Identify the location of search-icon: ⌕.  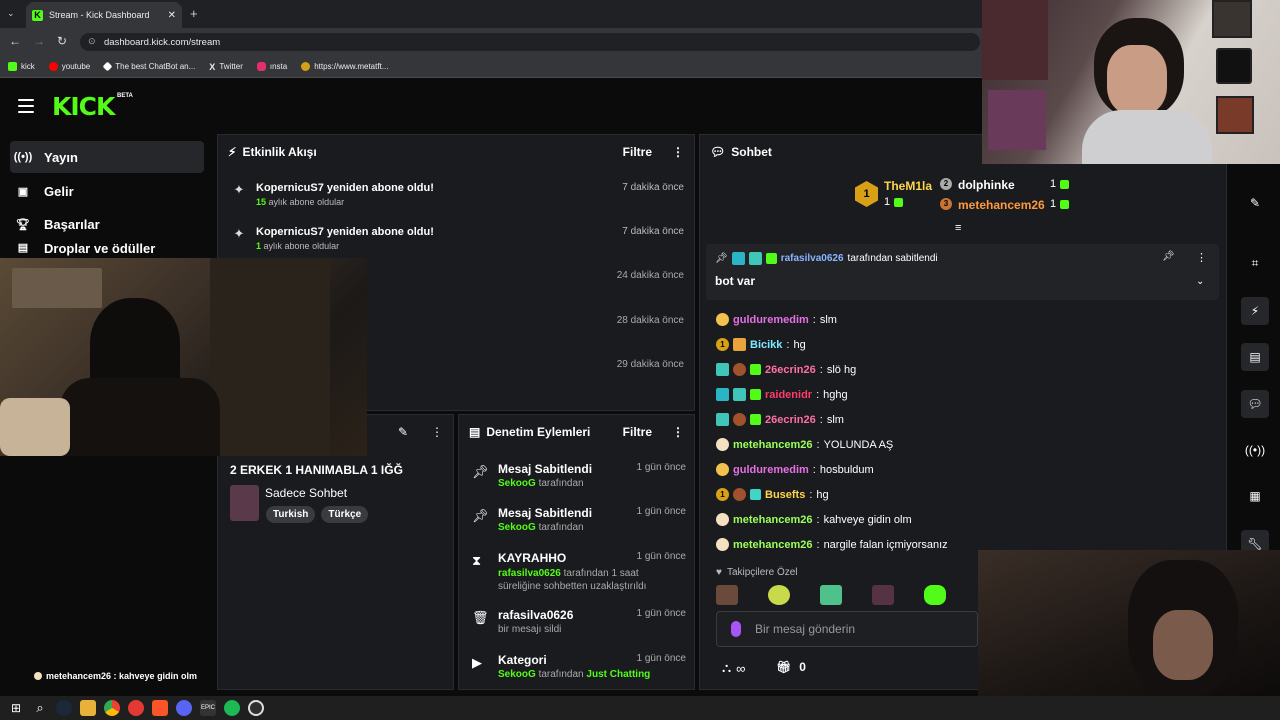
(40, 708).